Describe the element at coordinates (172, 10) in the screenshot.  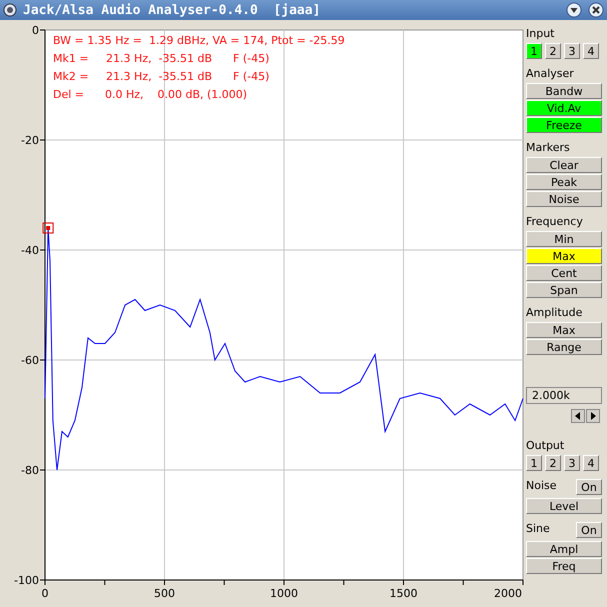
I see `window-title: Jack/Alsa Audio Analyser-0.4.0 [jaaa]` at that location.